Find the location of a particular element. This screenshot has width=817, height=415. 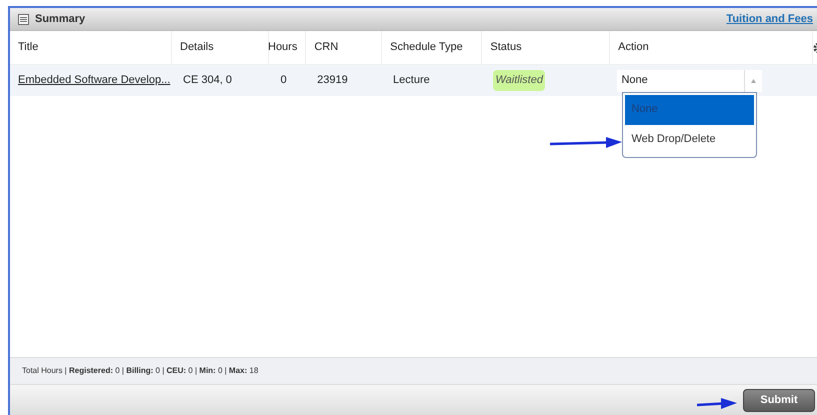

column-header: Details is located at coordinates (197, 48).